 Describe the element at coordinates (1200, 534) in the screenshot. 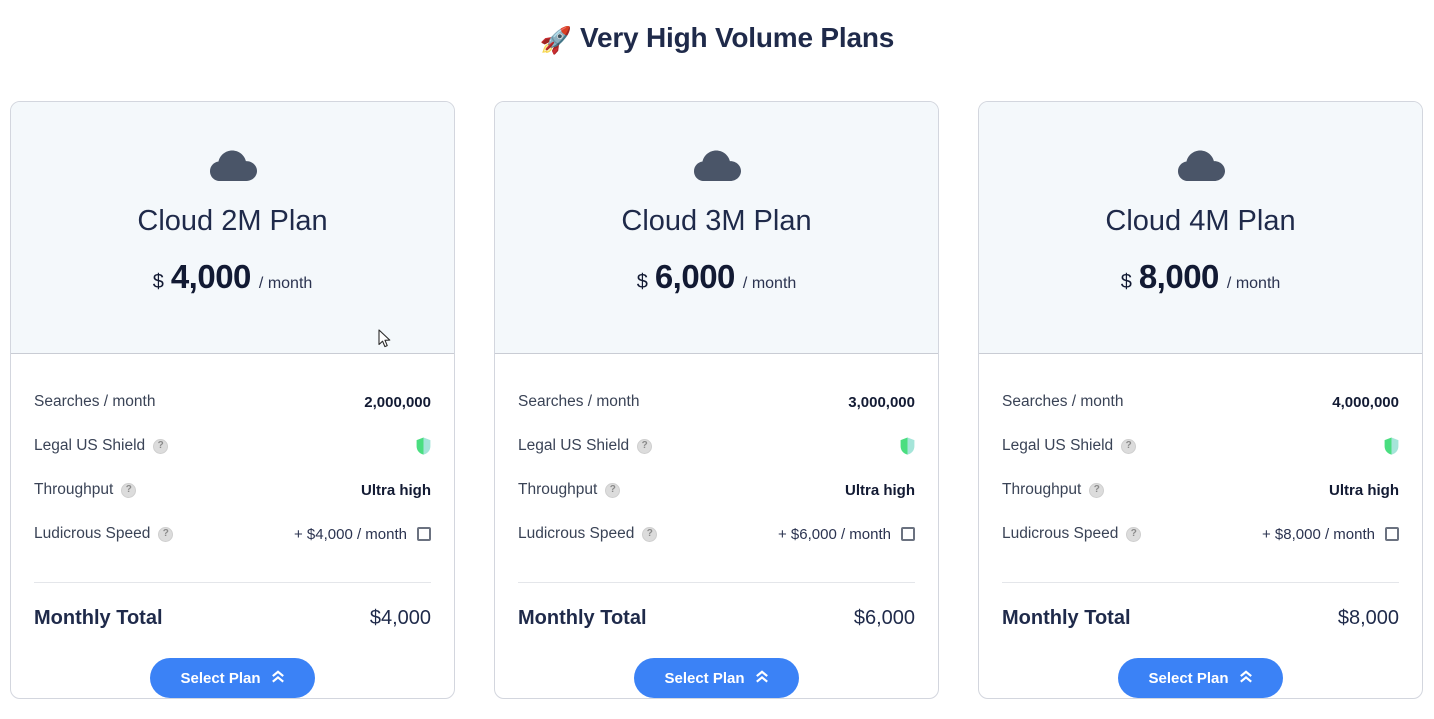

I see `feature-row-ludicrous-speed: Ludicrous Speed ? + $8,000 / month` at that location.